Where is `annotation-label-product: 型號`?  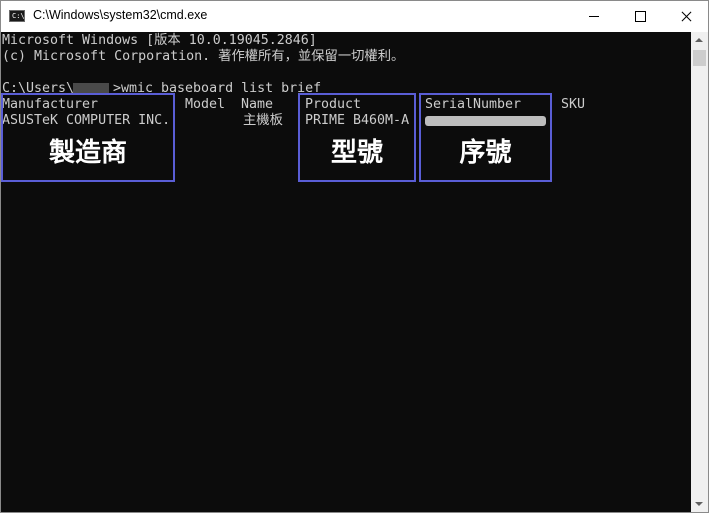
annotation-label-product: 型號 is located at coordinates (356, 153).